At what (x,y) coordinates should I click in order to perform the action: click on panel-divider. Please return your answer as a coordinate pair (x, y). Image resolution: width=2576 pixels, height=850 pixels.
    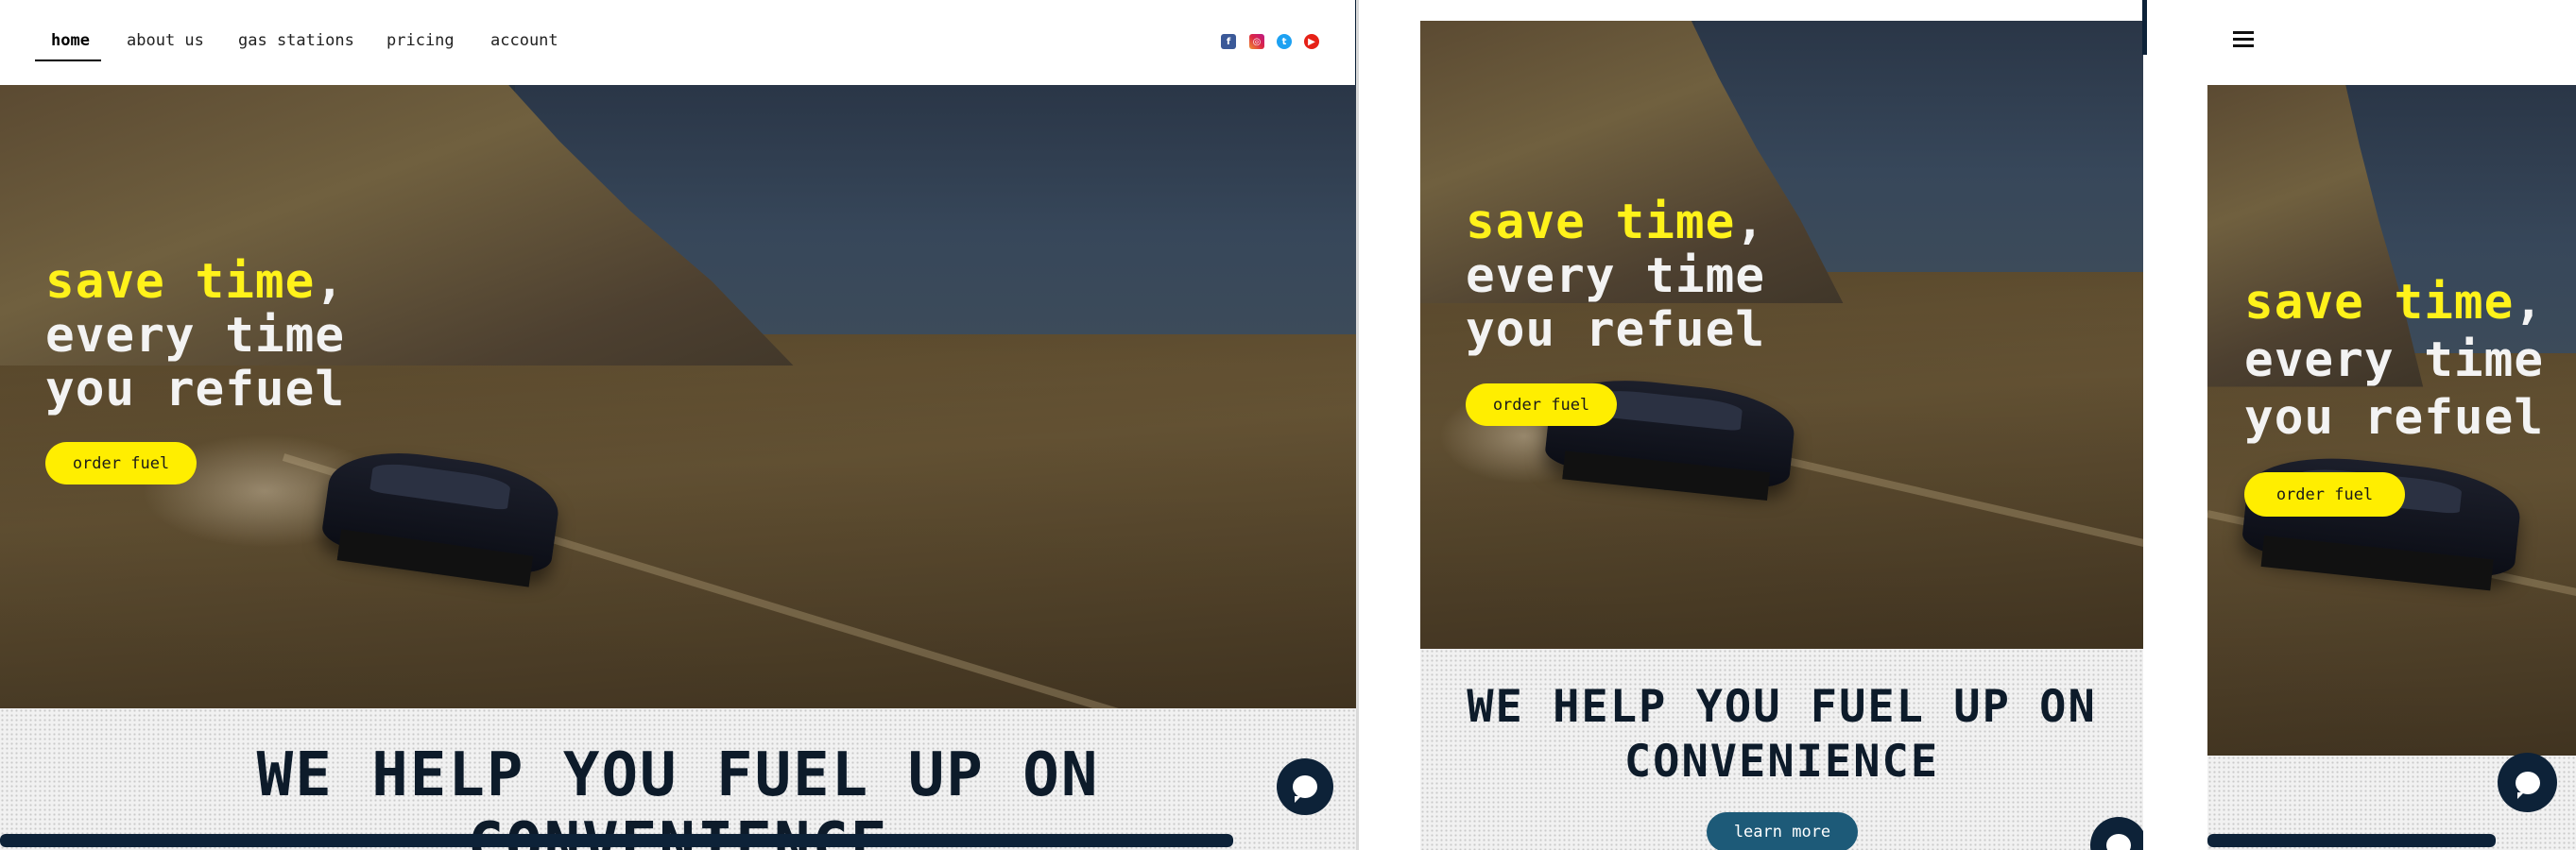
    Looking at the image, I should click on (1357, 425).